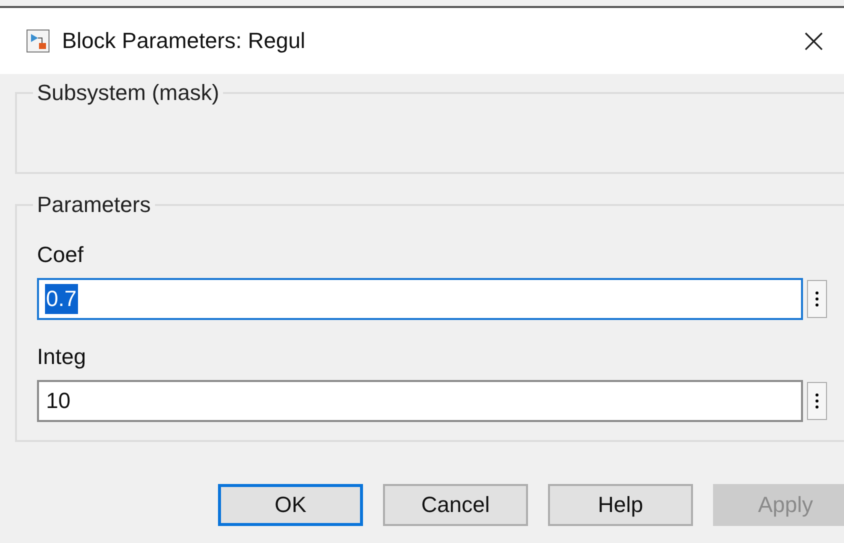  I want to click on field-label: Integ, so click(62, 357).